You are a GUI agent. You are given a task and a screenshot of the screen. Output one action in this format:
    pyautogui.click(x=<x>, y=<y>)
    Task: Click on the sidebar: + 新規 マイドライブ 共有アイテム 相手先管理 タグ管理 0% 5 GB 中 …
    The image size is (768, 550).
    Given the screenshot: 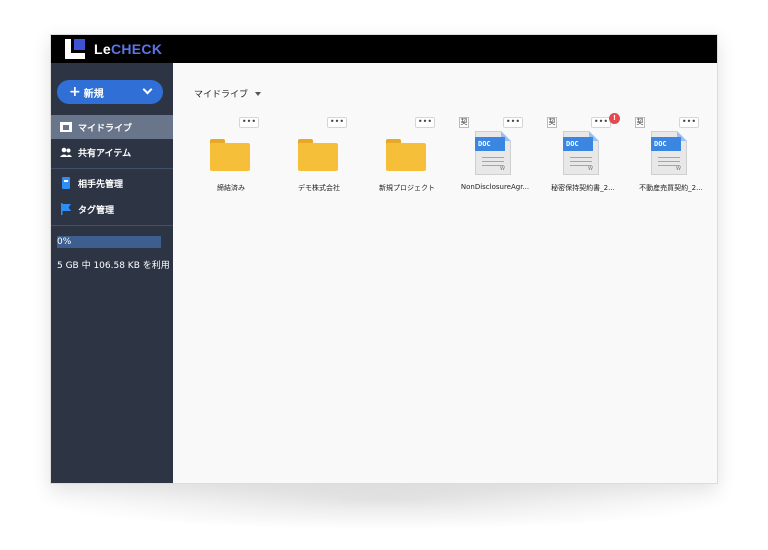 What is the action you would take?
    pyautogui.click(x=112, y=273)
    